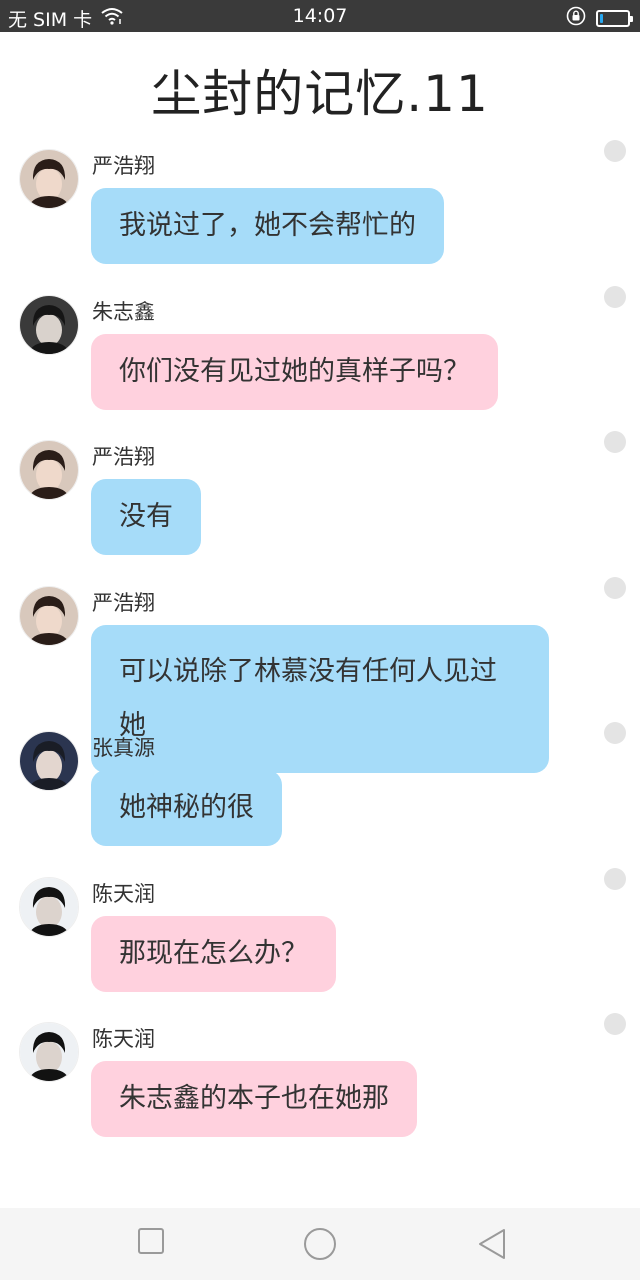  Describe the element at coordinates (320, 94) in the screenshot. I see `page-title: 尘封的记忆.11` at that location.